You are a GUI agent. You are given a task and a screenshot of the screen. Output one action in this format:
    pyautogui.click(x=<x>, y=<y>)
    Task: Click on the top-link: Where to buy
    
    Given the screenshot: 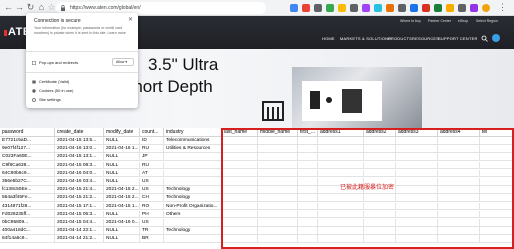 What is the action you would take?
    pyautogui.click(x=410, y=21)
    